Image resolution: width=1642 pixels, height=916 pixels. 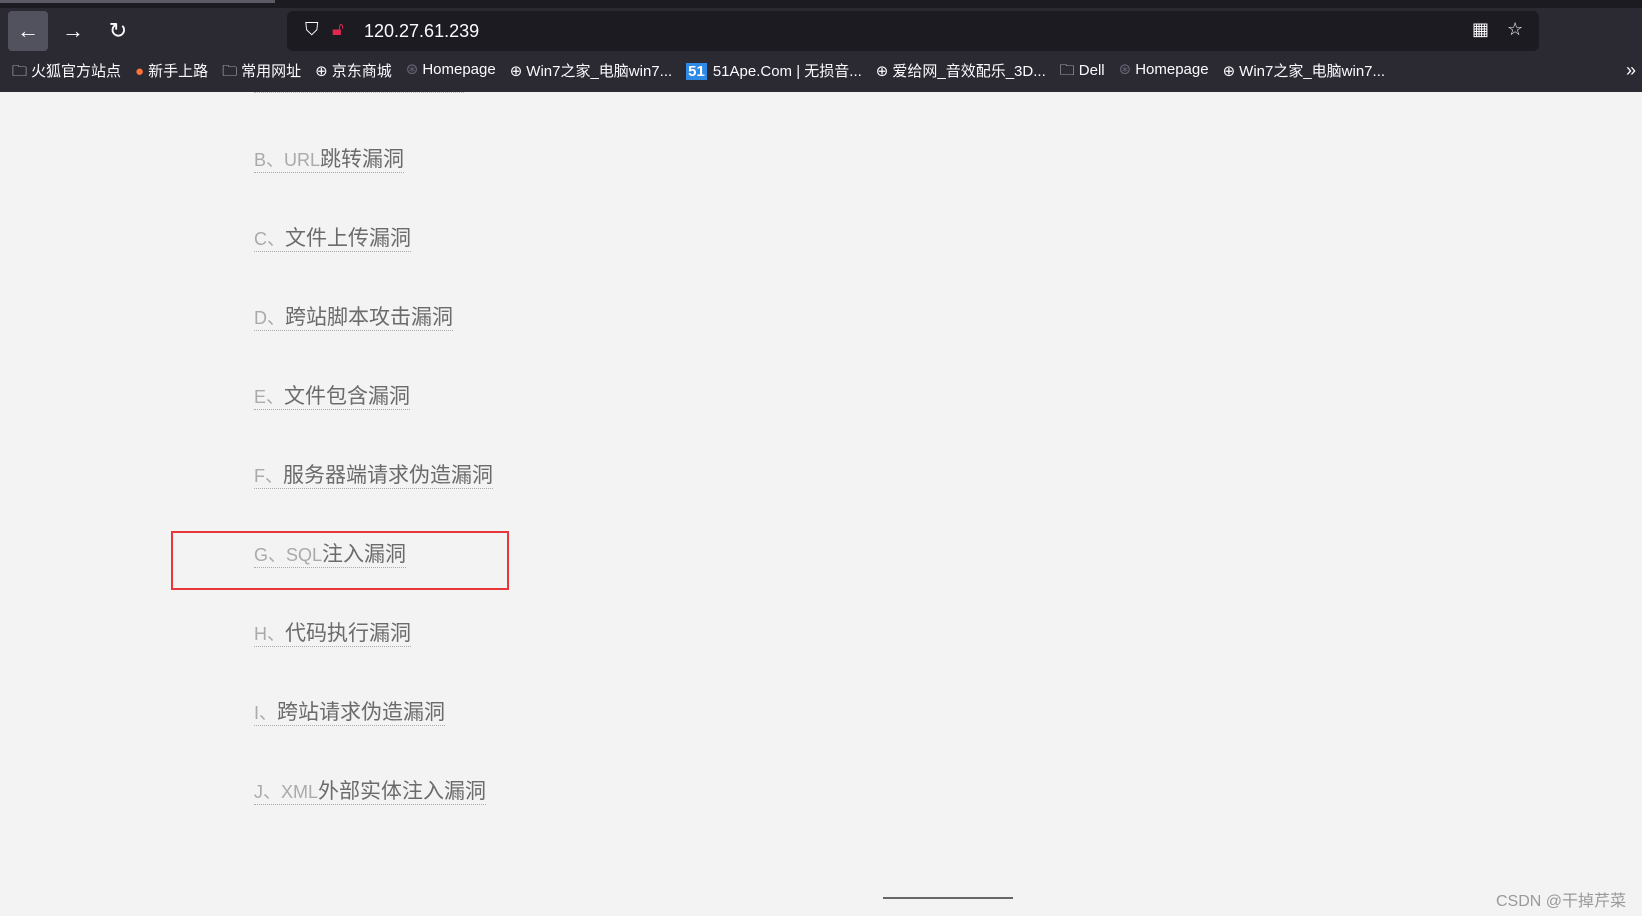 I want to click on 51-icon: 51, so click(x=696, y=71).